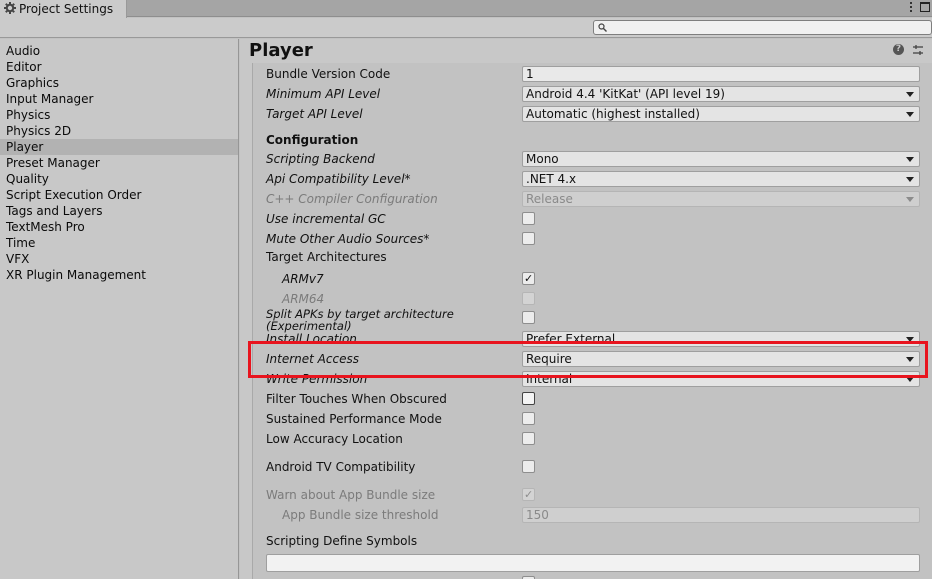  I want to click on sidebar-item-player: Player, so click(119, 147).